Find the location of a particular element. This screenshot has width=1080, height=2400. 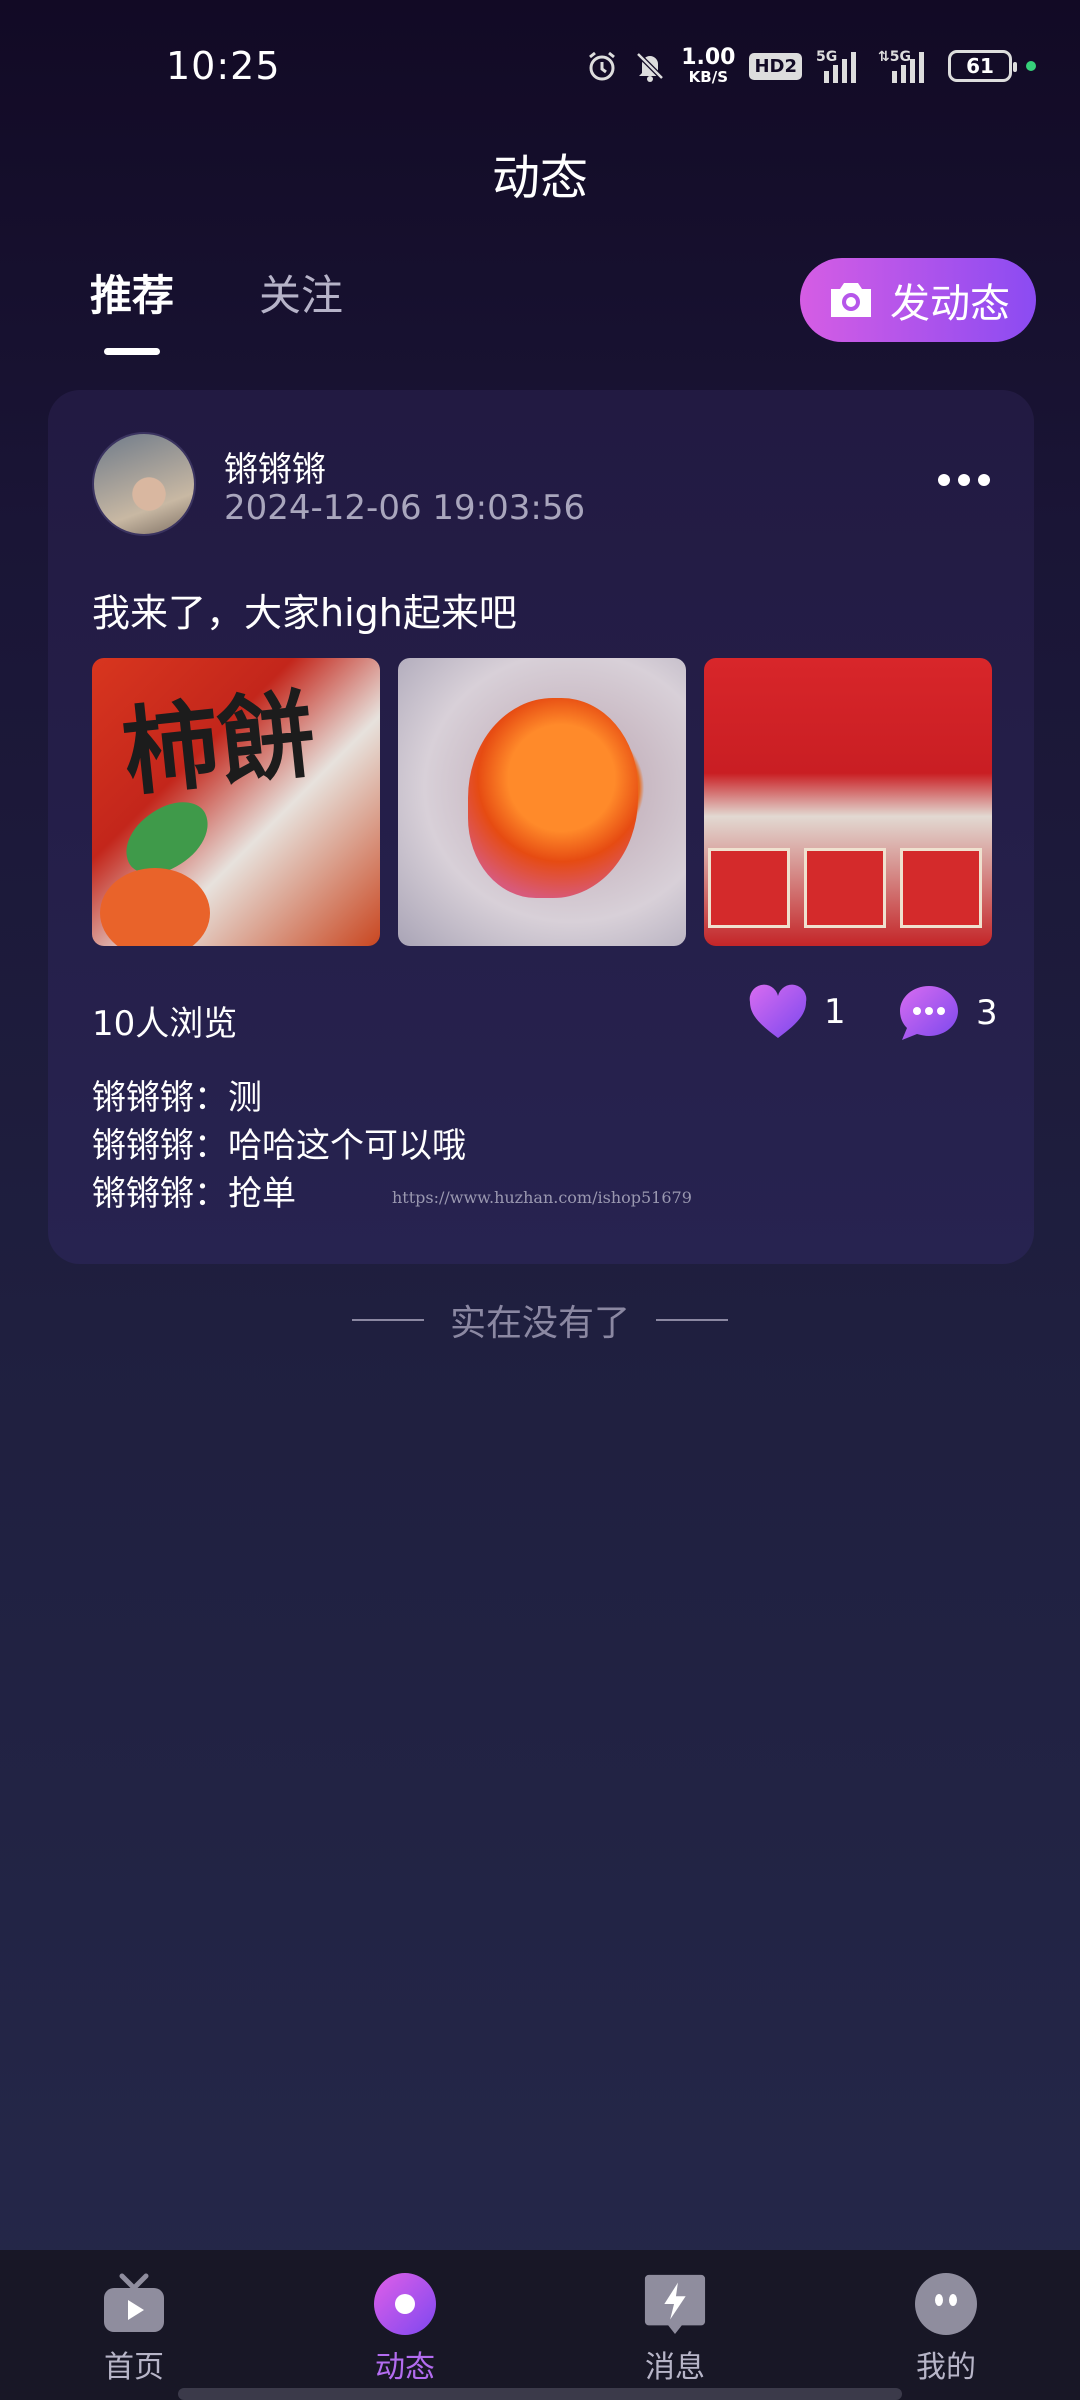

nav-profile: 我的 is located at coordinates (946, 2329).